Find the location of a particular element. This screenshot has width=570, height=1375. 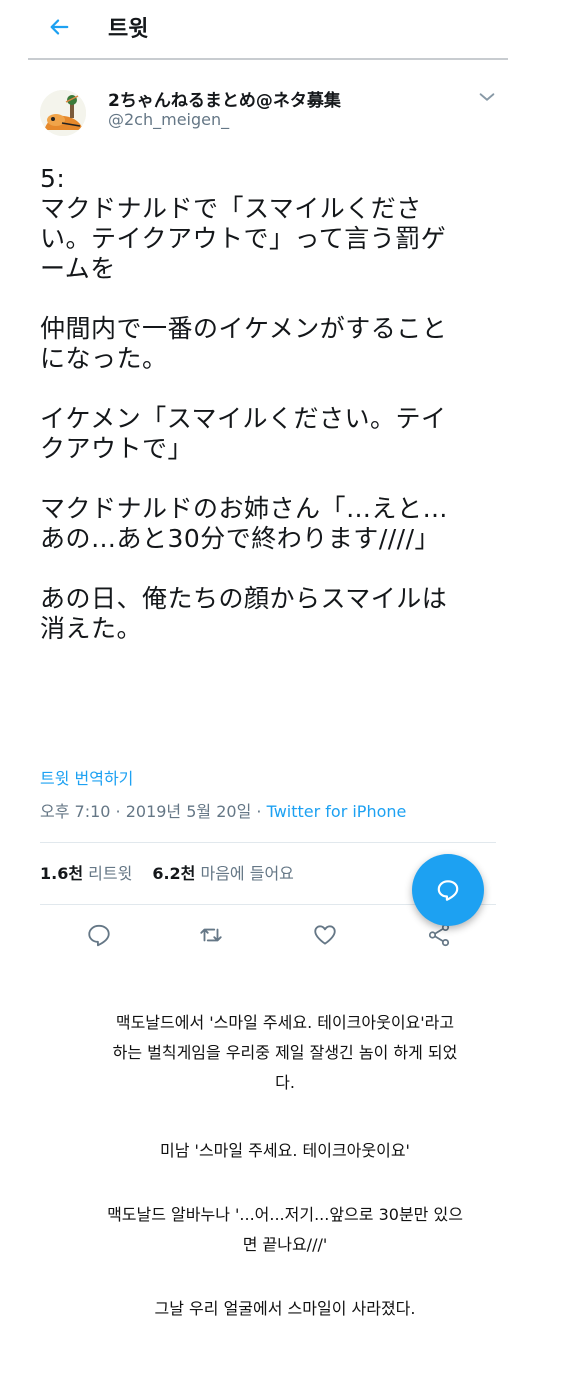

retweet-stat: 1.6천 리트윗 is located at coordinates (86, 873).